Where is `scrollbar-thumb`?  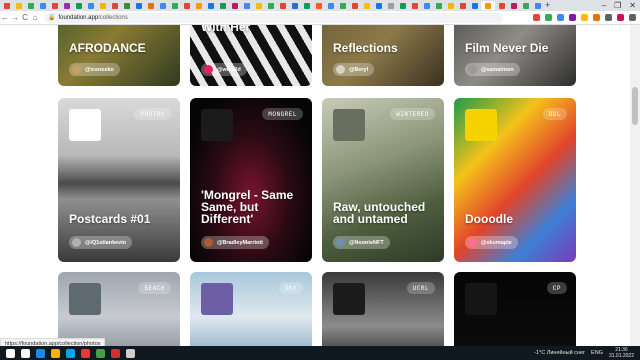
scrollbar-thumb is located at coordinates (635, 106).